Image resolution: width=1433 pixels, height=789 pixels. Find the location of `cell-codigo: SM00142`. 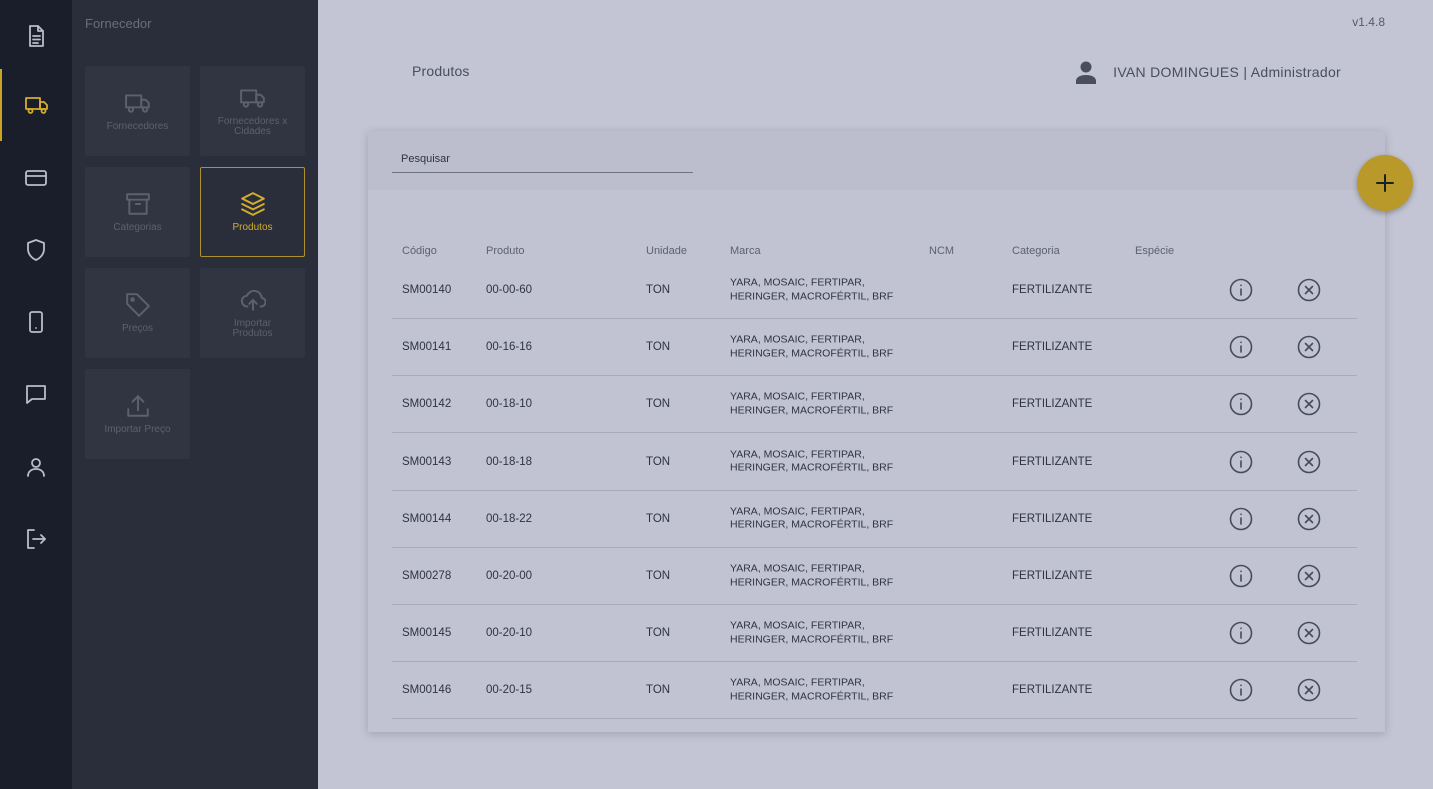

cell-codigo: SM00142 is located at coordinates (427, 404).